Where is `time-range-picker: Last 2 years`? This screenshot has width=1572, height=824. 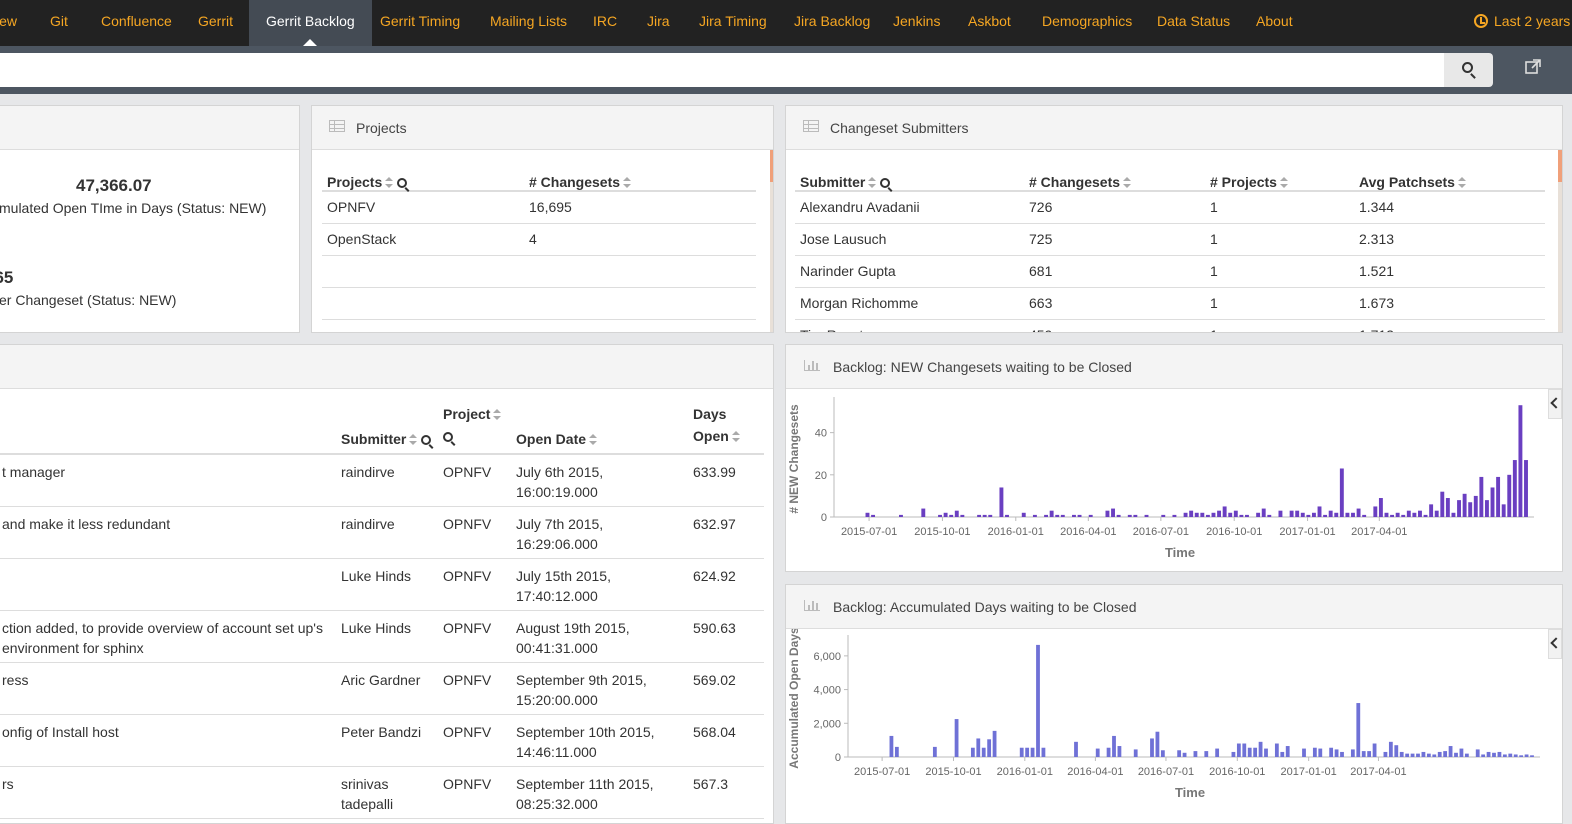 time-range-picker: Last 2 years is located at coordinates (1523, 23).